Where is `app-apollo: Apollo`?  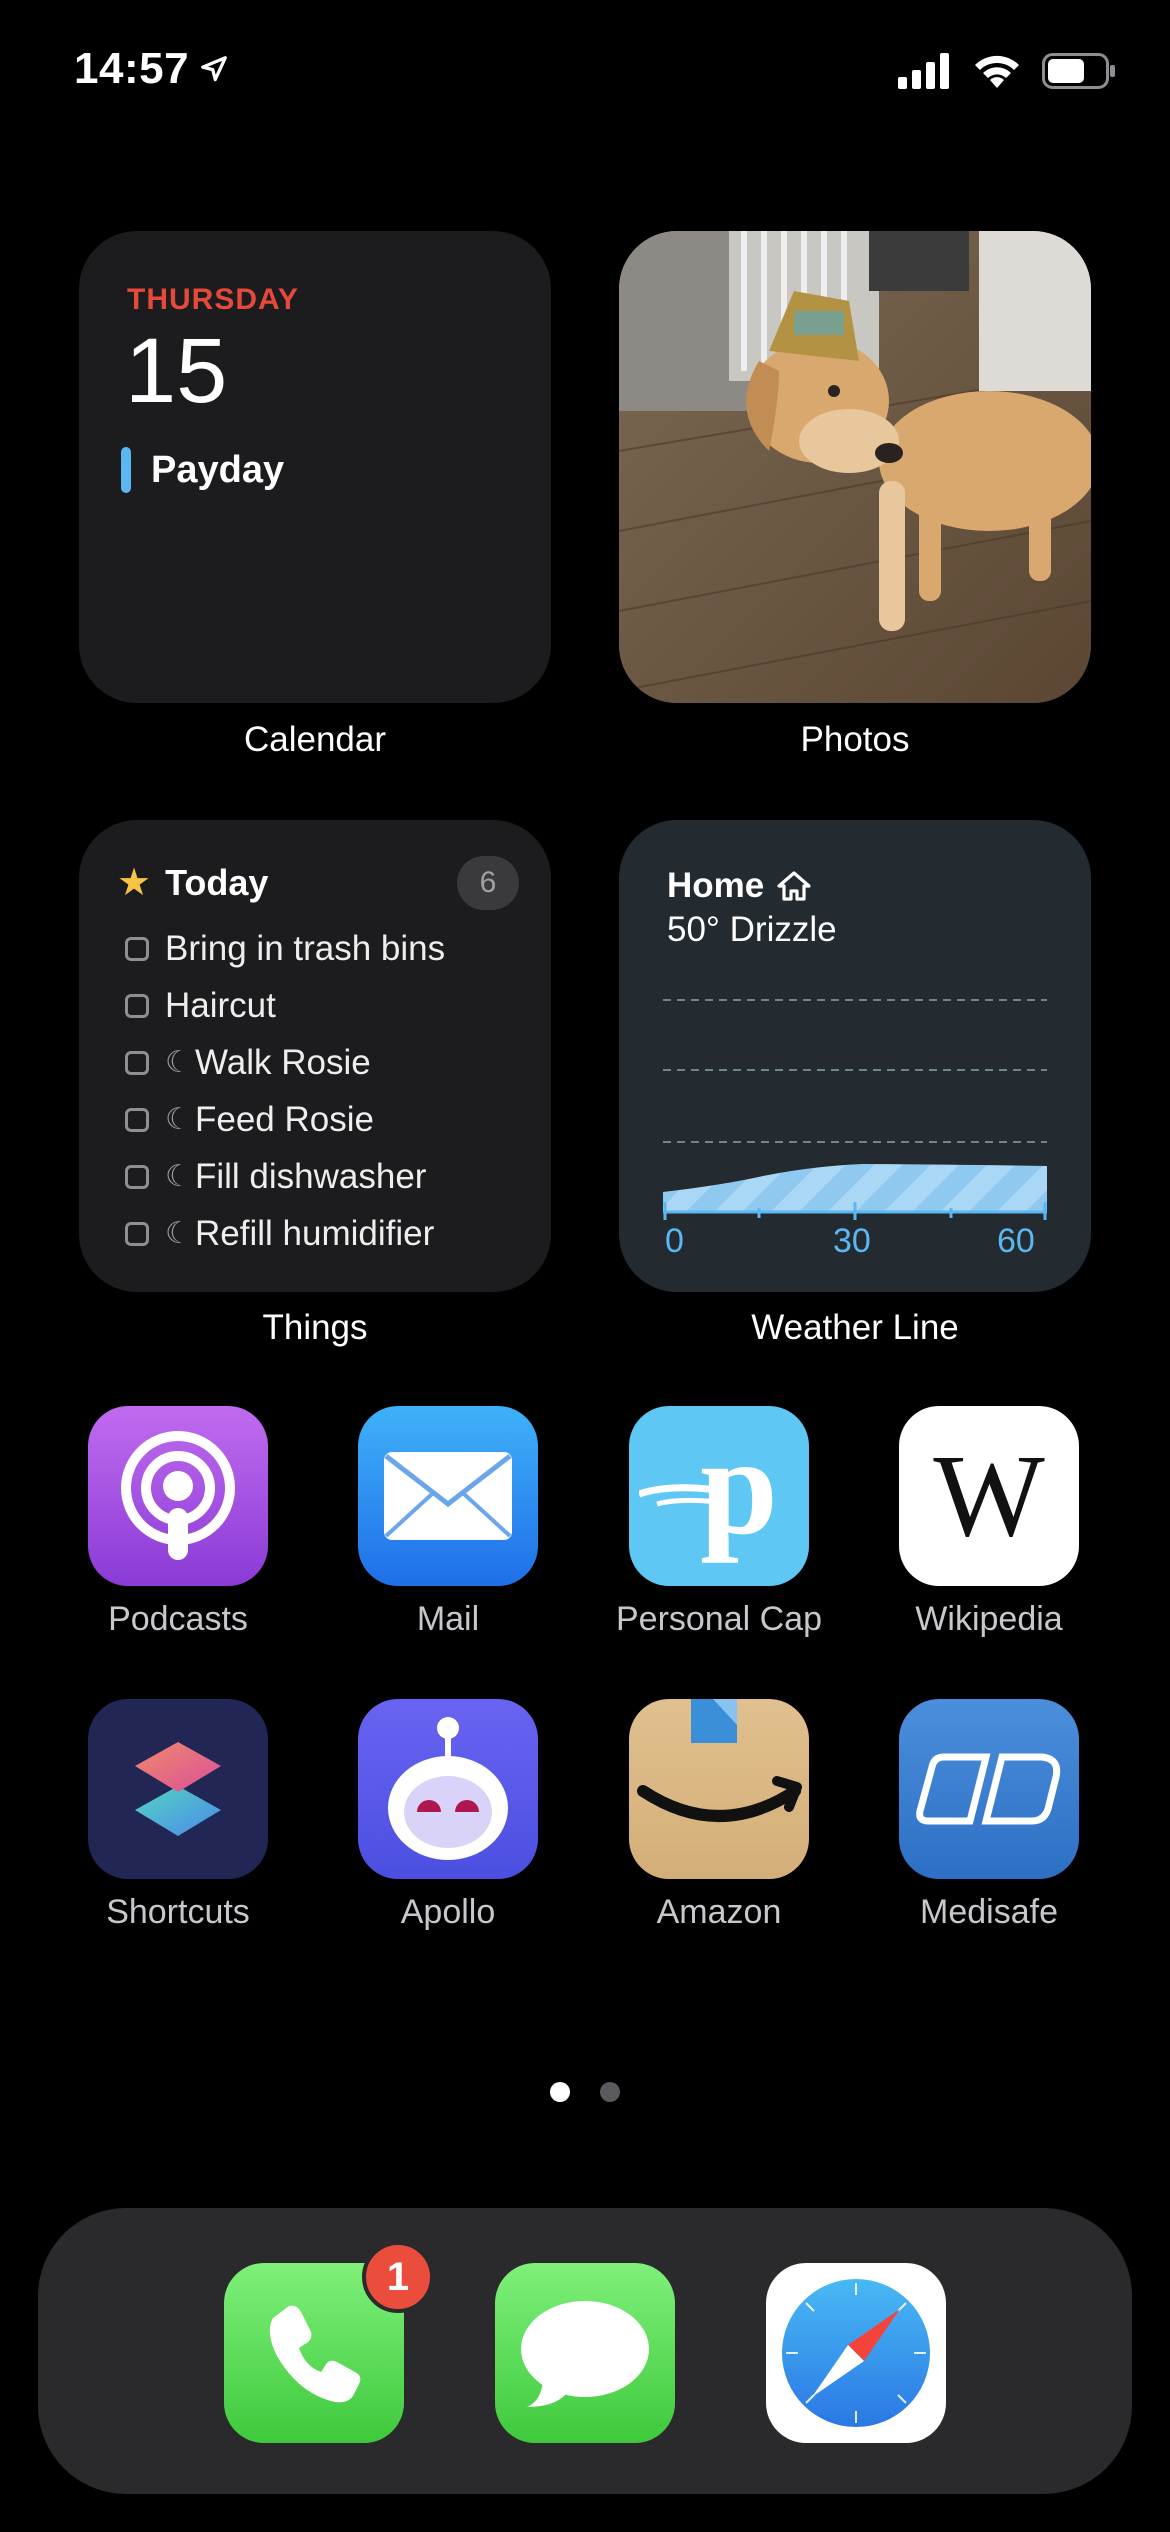 app-apollo: Apollo is located at coordinates (448, 1815).